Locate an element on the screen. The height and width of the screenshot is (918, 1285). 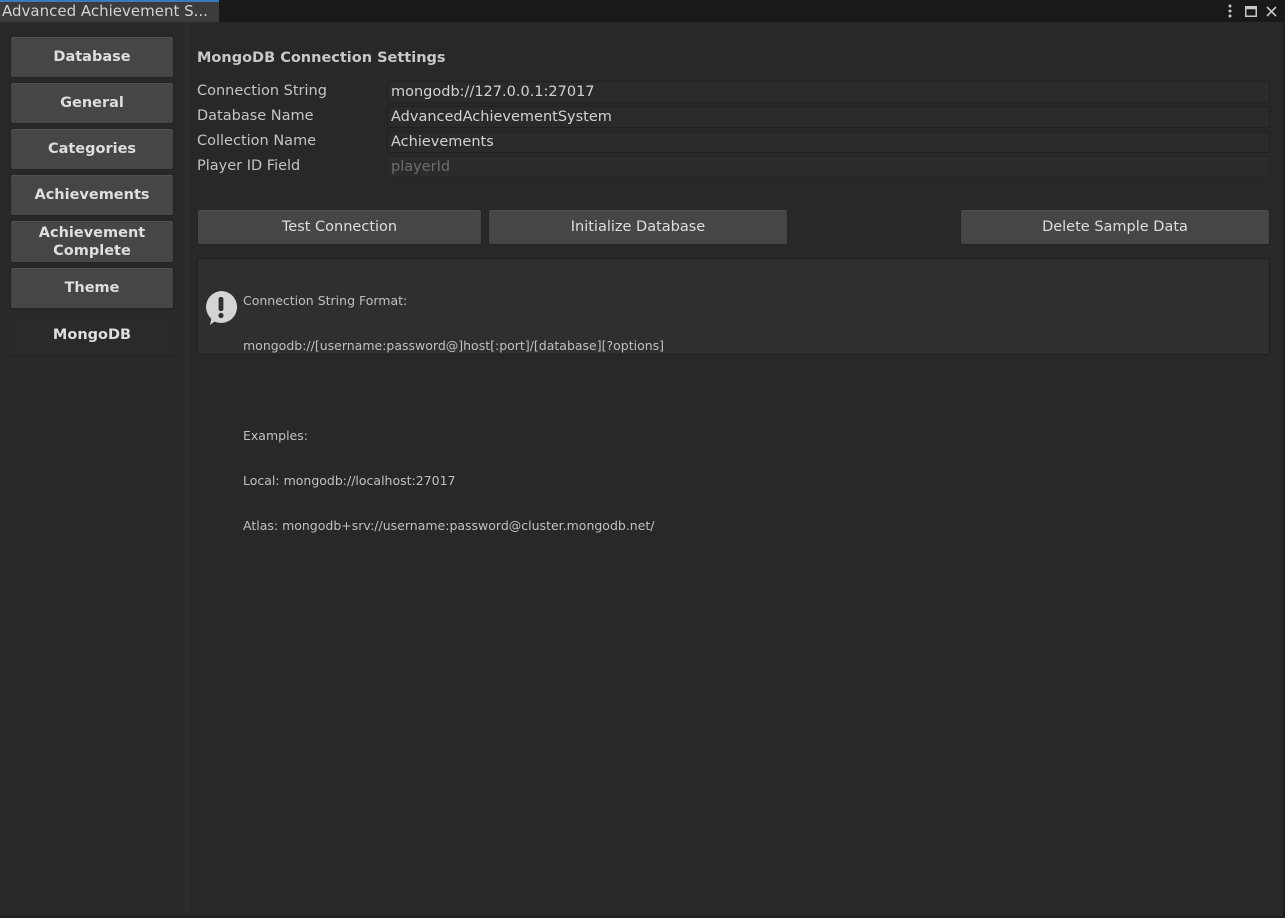
sidebar-item-mongodb: MongoDB is located at coordinates (92, 335).